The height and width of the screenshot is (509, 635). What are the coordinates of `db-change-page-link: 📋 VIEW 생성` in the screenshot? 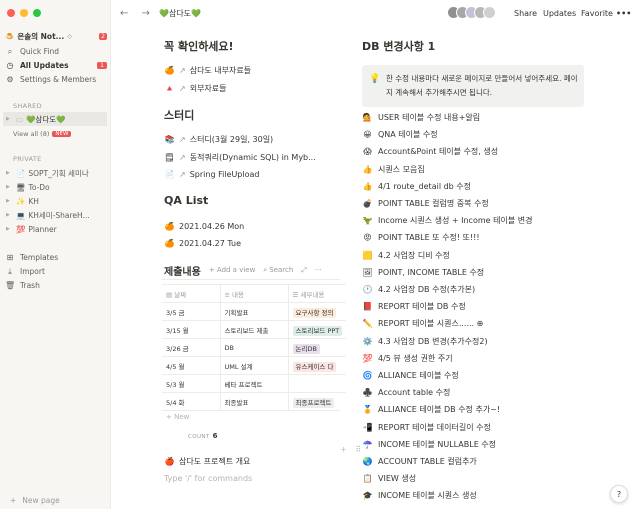 It's located at (389, 478).